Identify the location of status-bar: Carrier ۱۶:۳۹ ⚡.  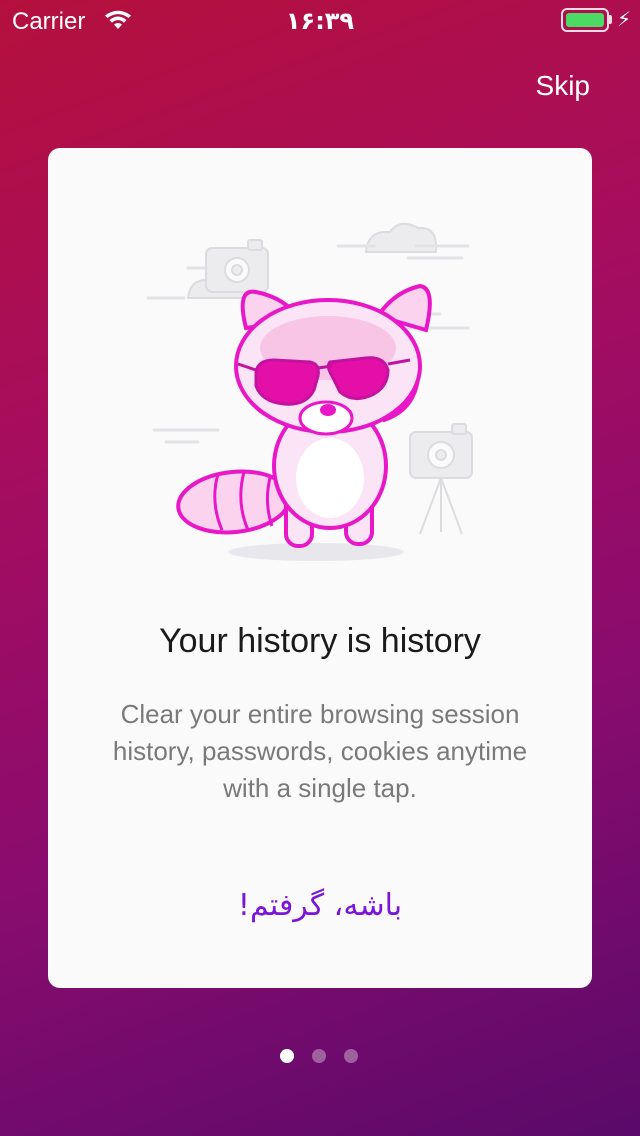
(320, 20).